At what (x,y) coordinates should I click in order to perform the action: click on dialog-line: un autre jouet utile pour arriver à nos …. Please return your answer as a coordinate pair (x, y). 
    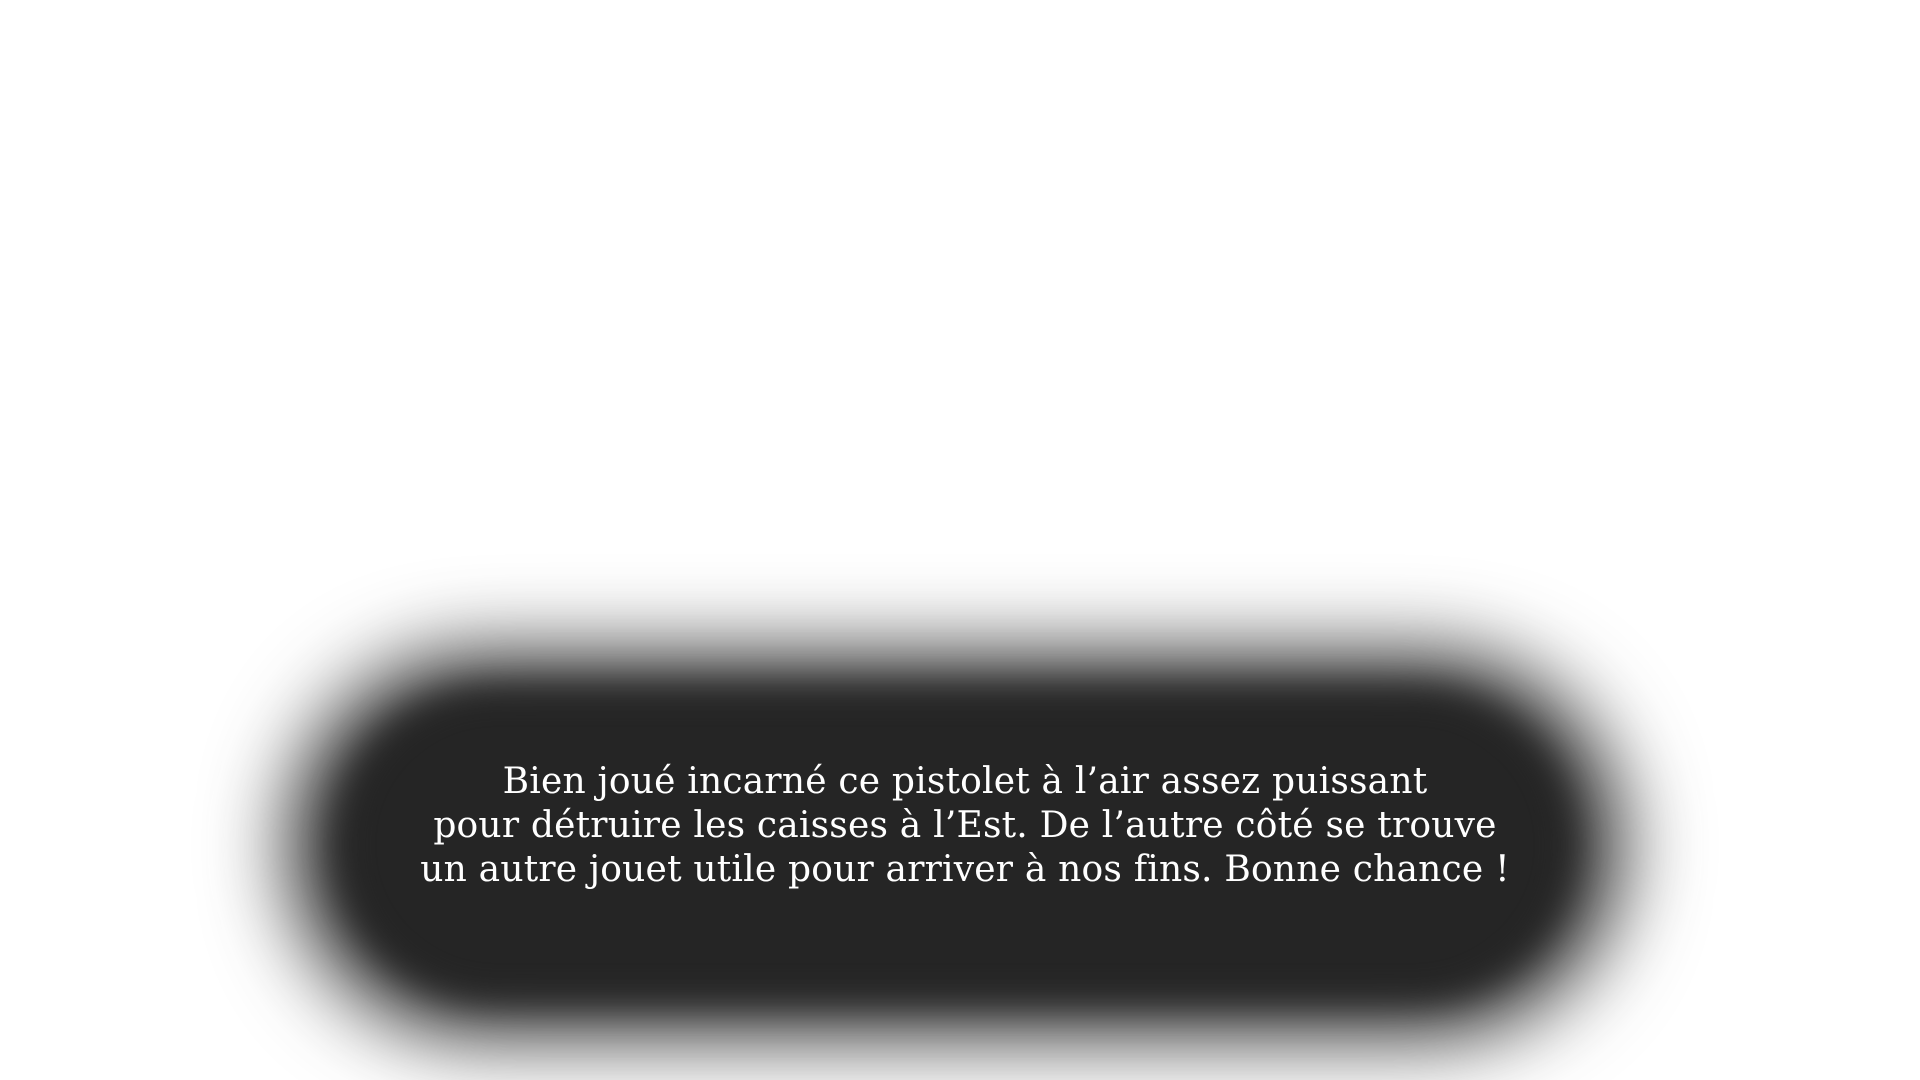
    Looking at the image, I should click on (965, 869).